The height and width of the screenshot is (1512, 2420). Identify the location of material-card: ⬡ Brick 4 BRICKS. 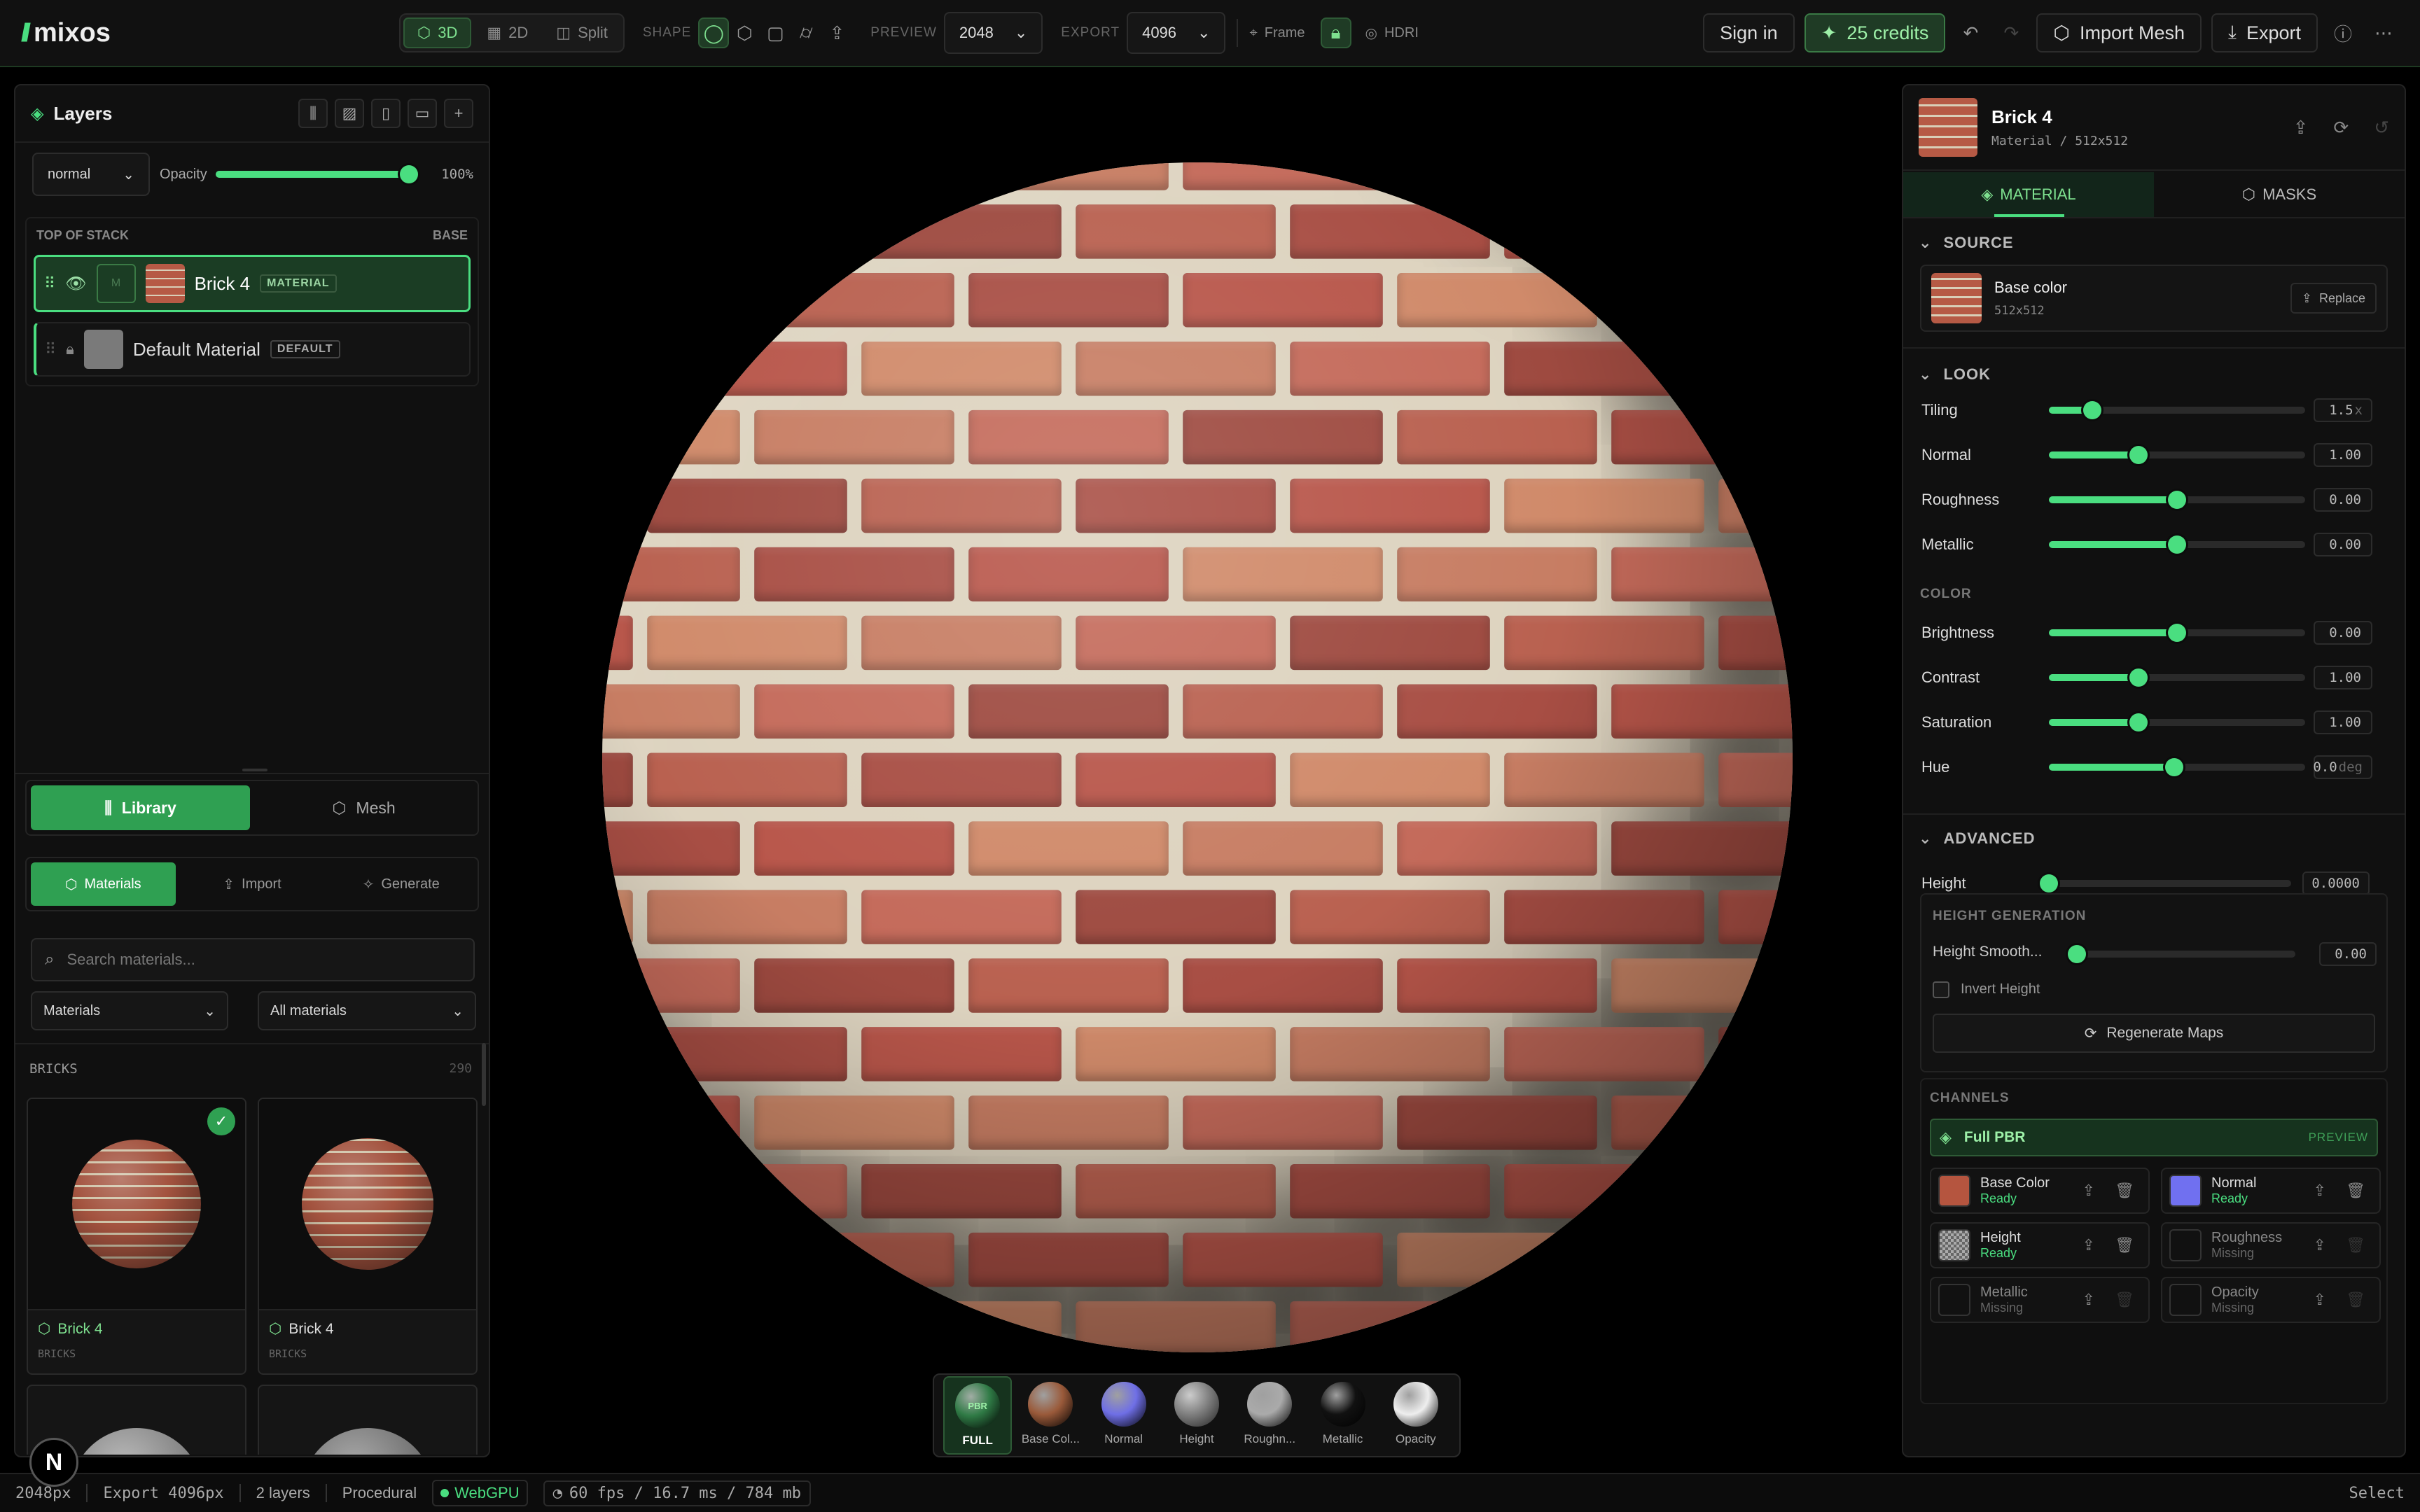
(368, 1236).